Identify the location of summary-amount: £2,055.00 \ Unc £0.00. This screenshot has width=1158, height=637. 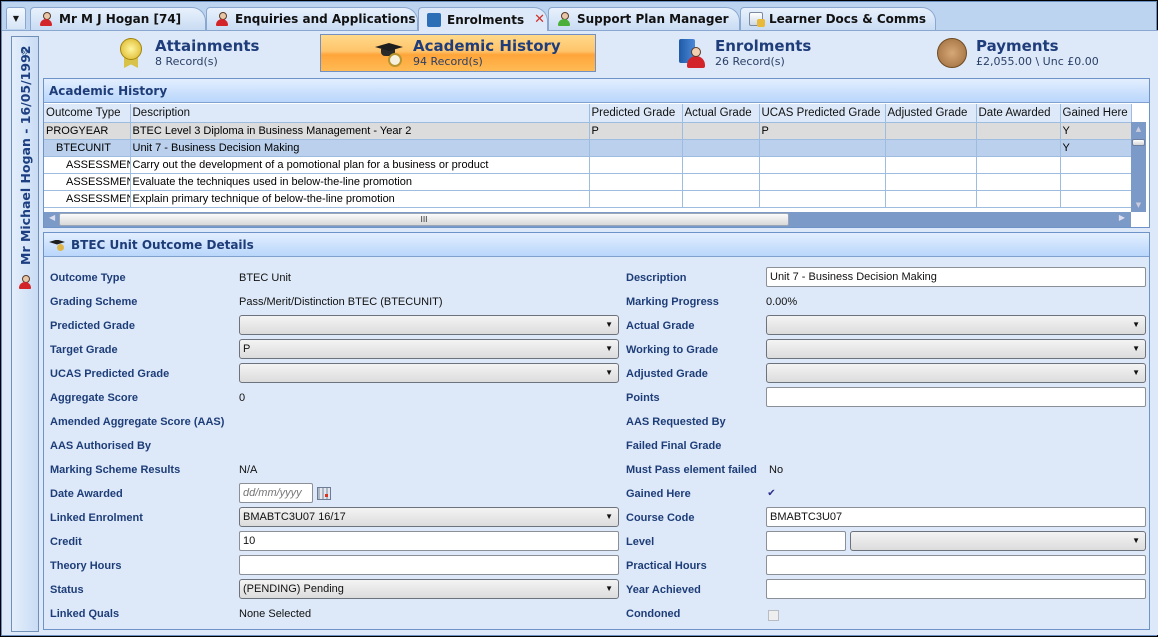
(1037, 61).